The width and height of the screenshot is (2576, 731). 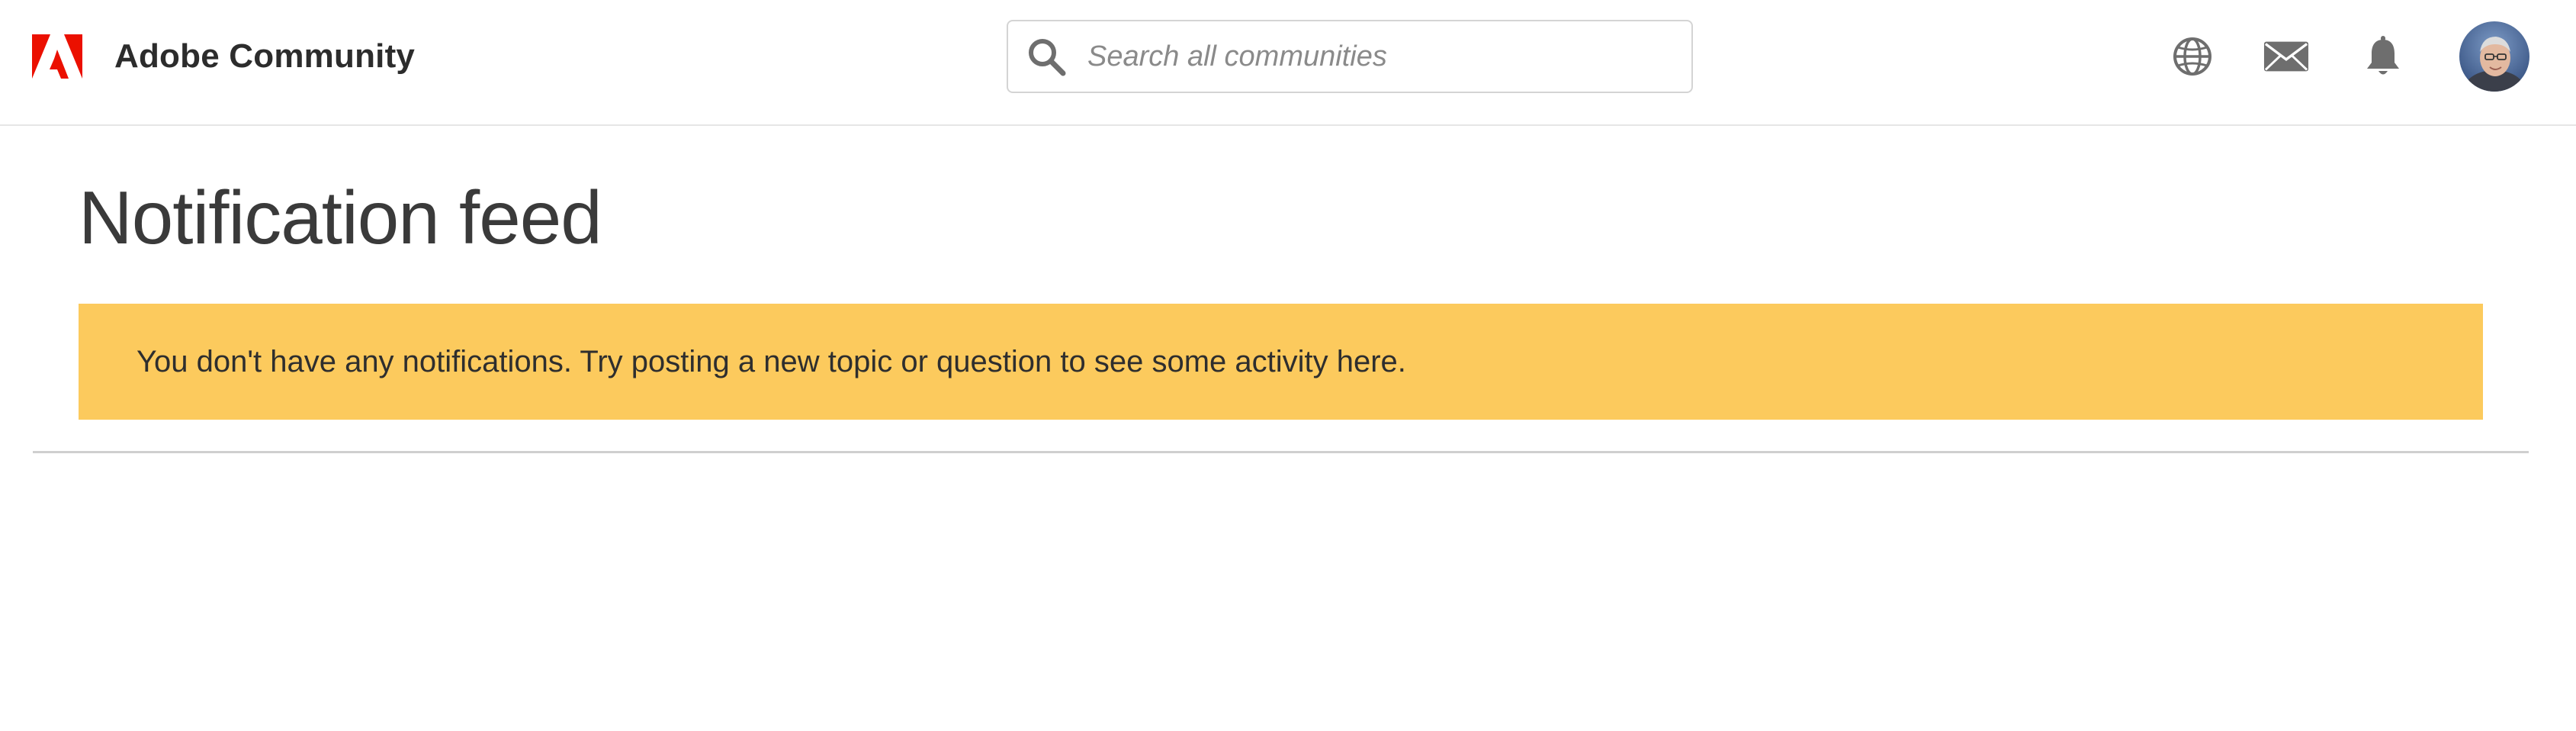 I want to click on search-input, so click(x=1375, y=56).